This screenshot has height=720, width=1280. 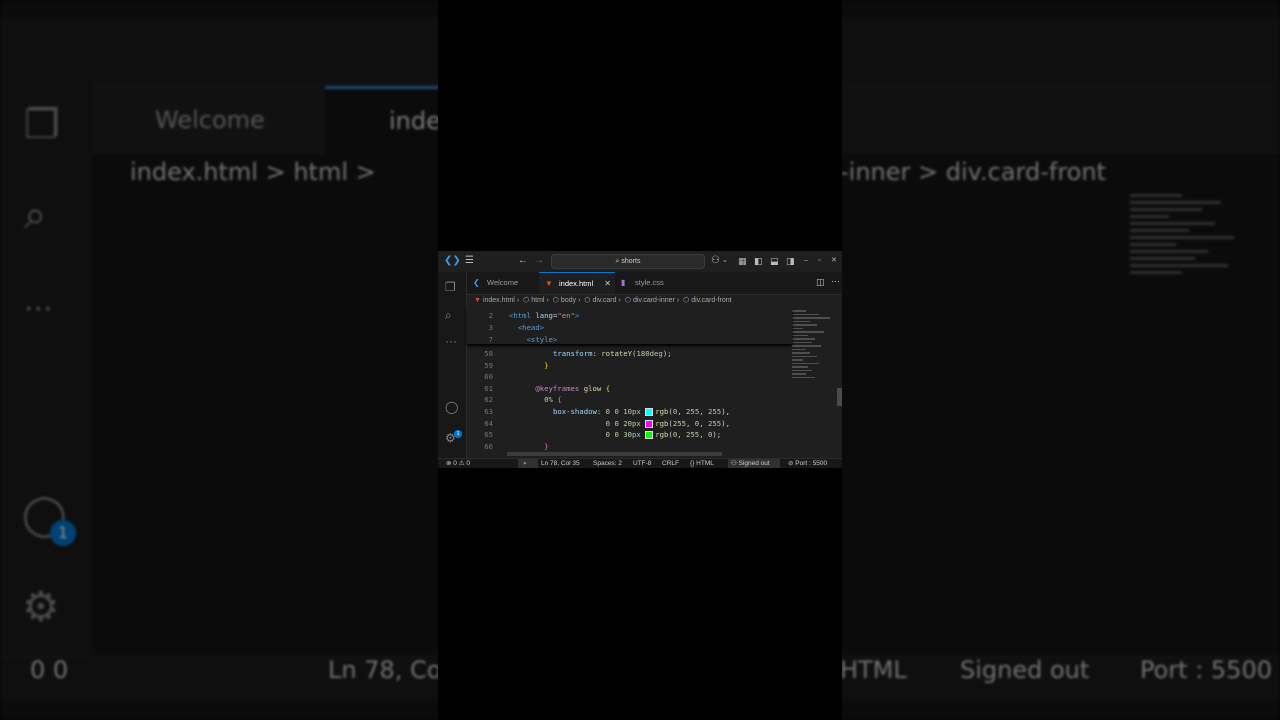 What do you see at coordinates (568, 300) in the screenshot?
I see `breadcrumb-item: body` at bounding box center [568, 300].